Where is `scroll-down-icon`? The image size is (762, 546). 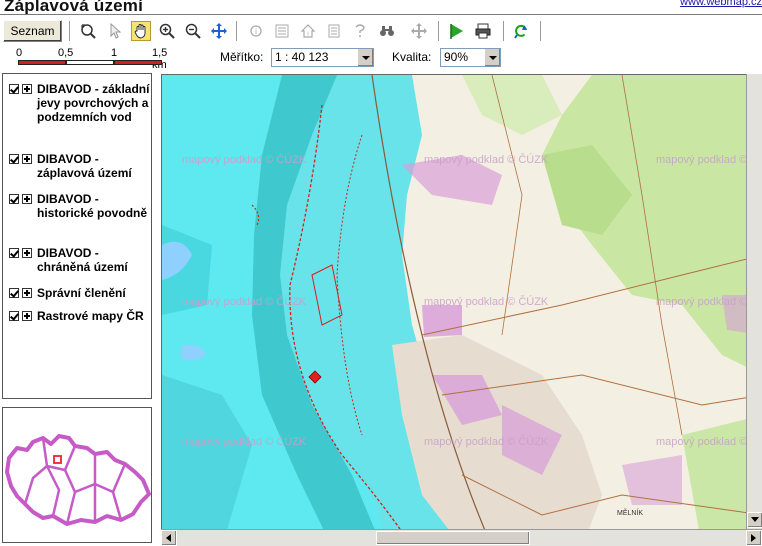 scroll-down-icon is located at coordinates (754, 520).